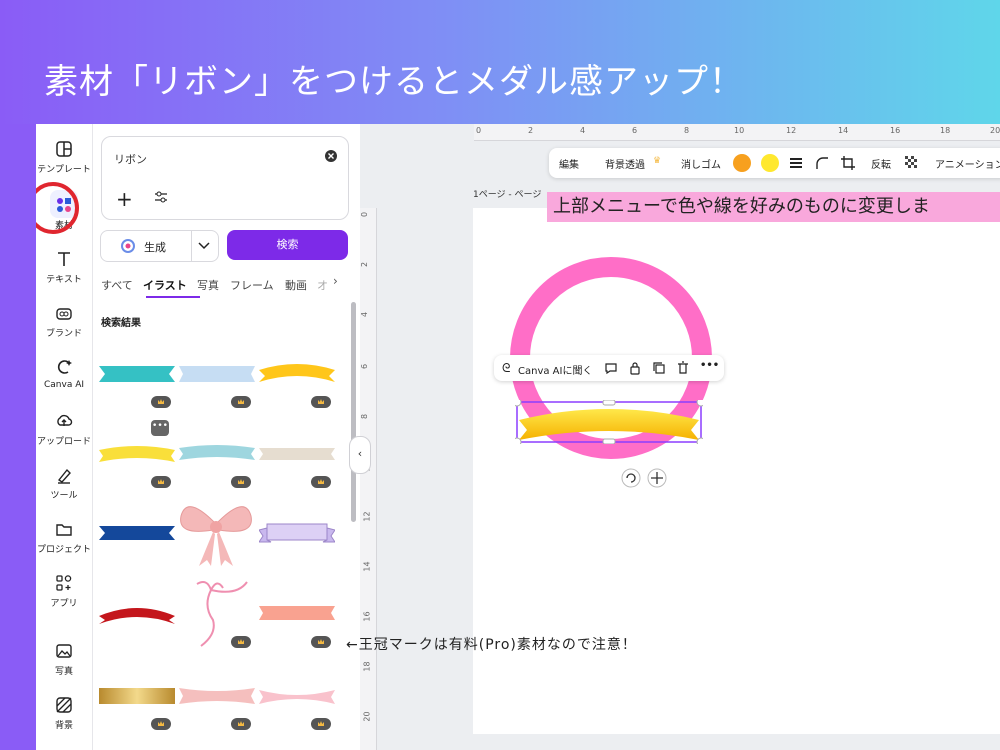 The width and height of the screenshot is (1000, 750). What do you see at coordinates (64, 659) in the screenshot?
I see `sidebar-item-photos: 写真` at bounding box center [64, 659].